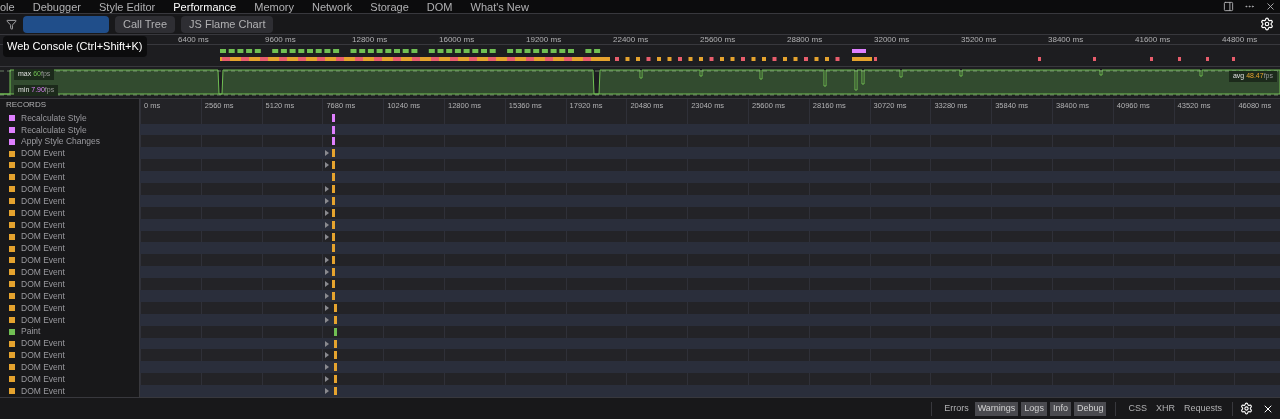 This screenshot has width=1280, height=419. What do you see at coordinates (457, 40) in the screenshot?
I see `time-tick: 16000 ms` at bounding box center [457, 40].